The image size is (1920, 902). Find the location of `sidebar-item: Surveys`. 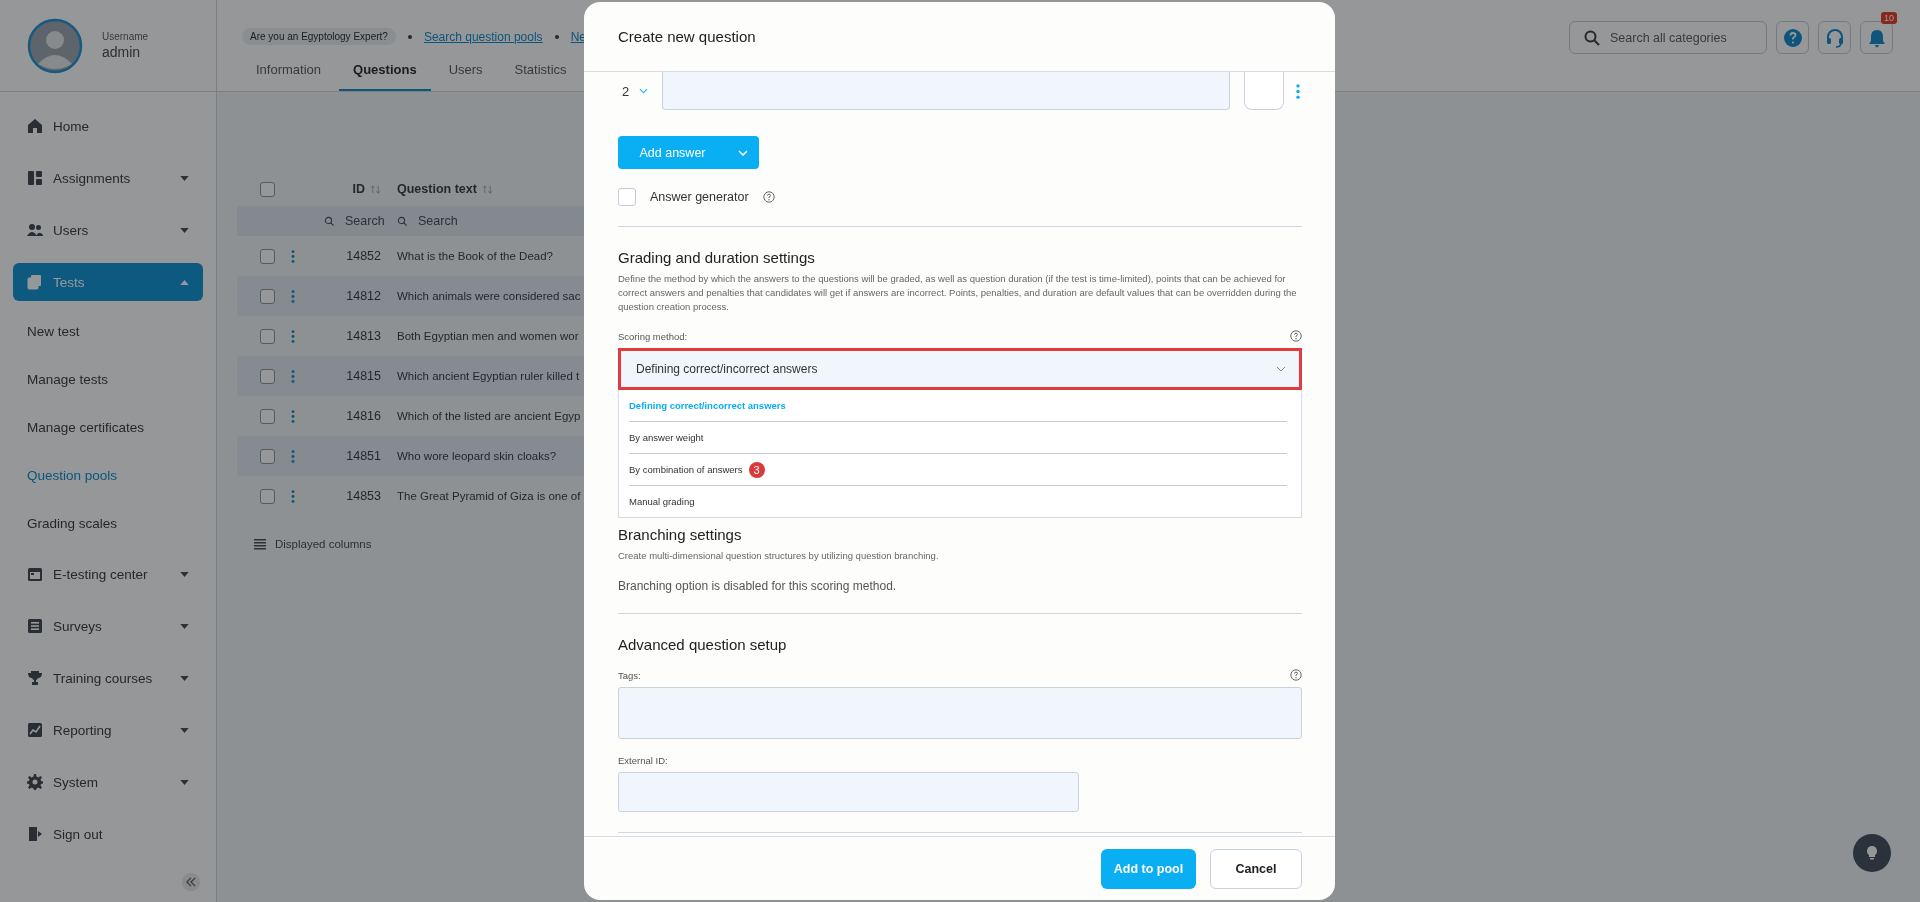

sidebar-item: Surveys is located at coordinates (108, 626).